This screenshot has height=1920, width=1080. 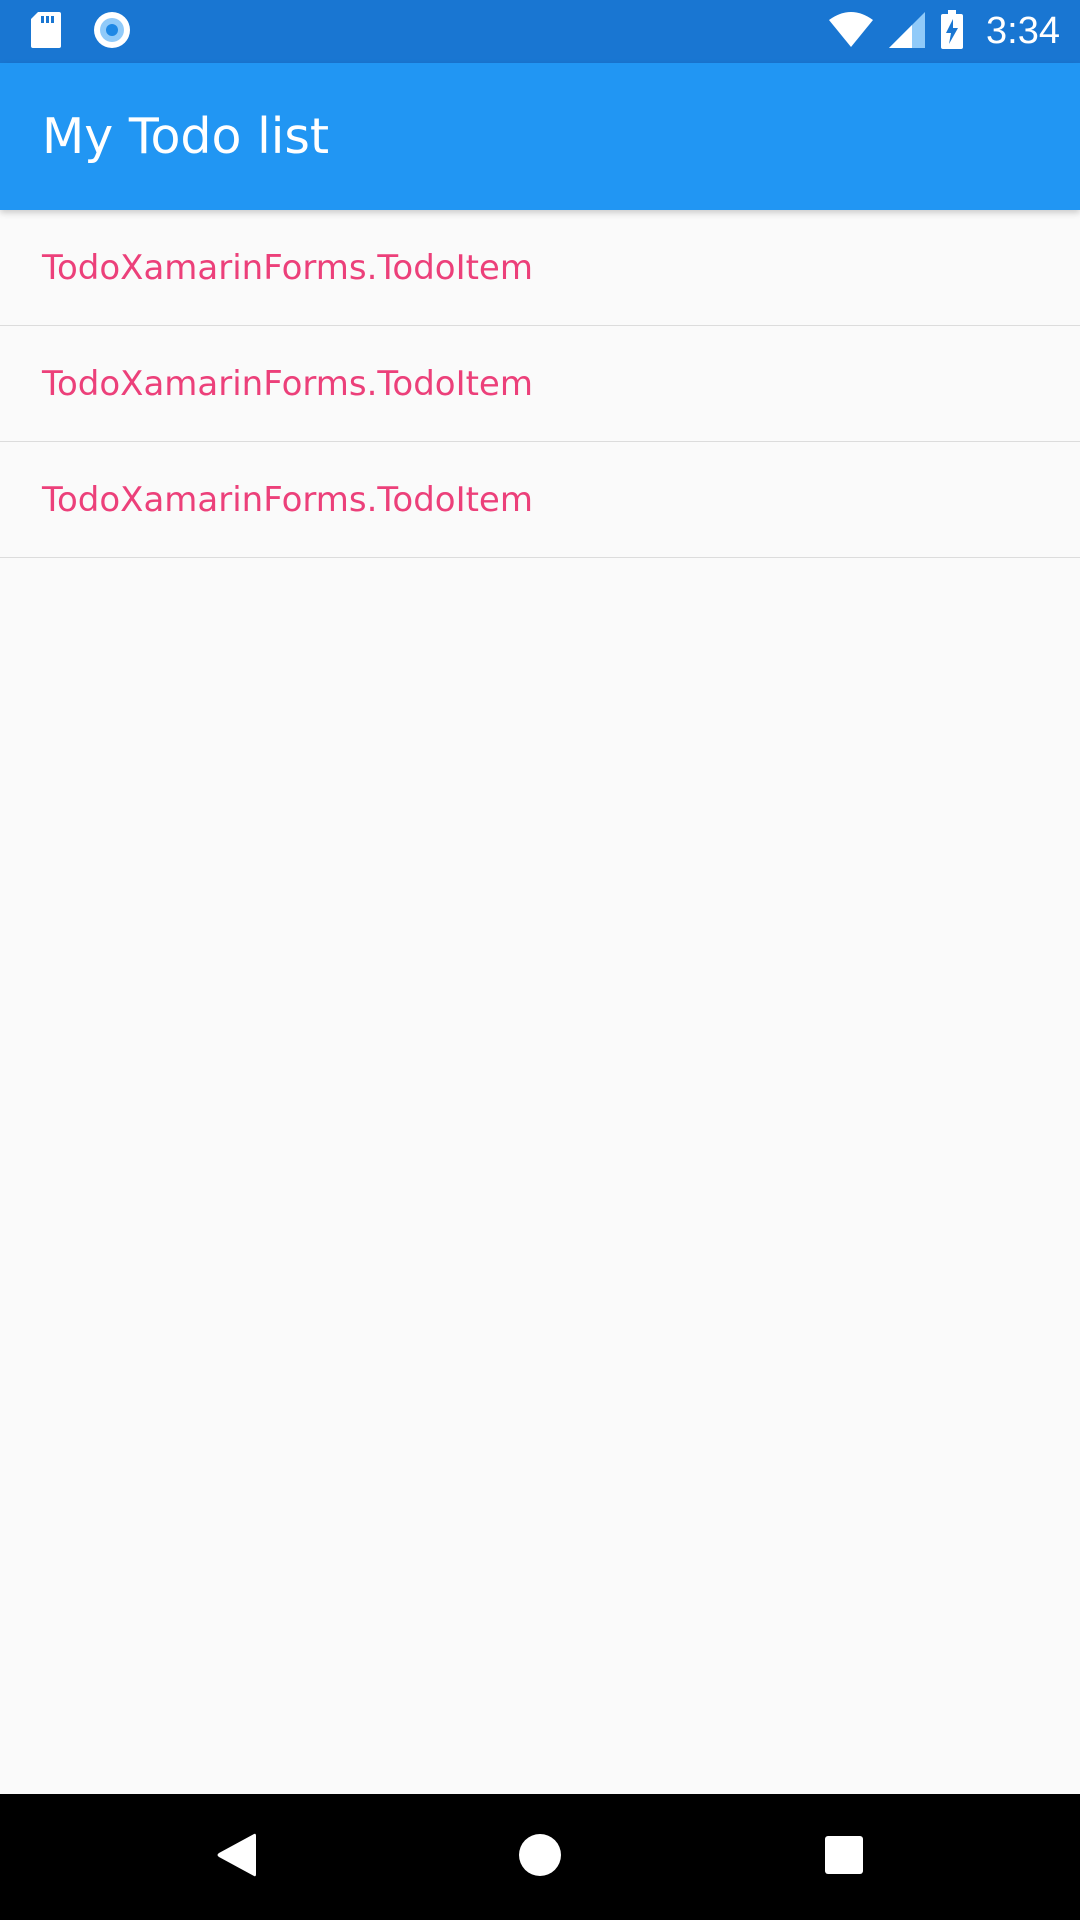 I want to click on page-title: My Todo list, so click(x=186, y=136).